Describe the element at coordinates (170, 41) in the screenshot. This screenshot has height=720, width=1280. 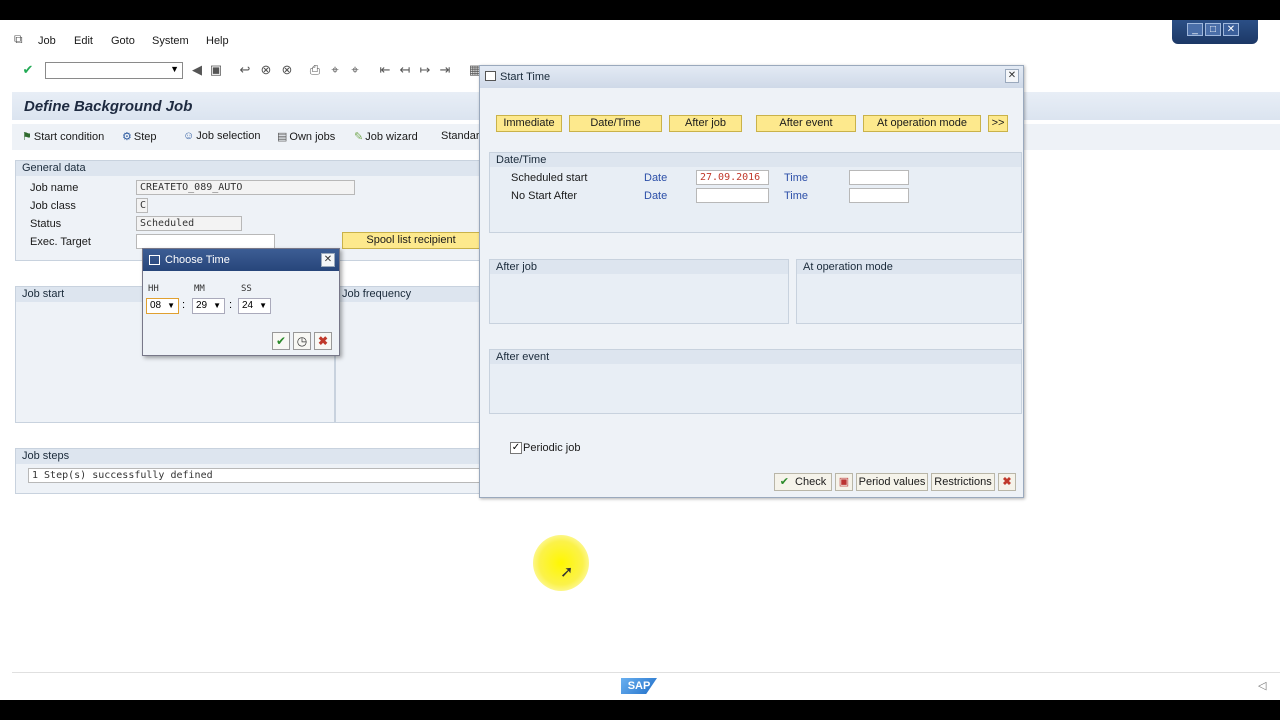
I see `menu-system: System` at that location.